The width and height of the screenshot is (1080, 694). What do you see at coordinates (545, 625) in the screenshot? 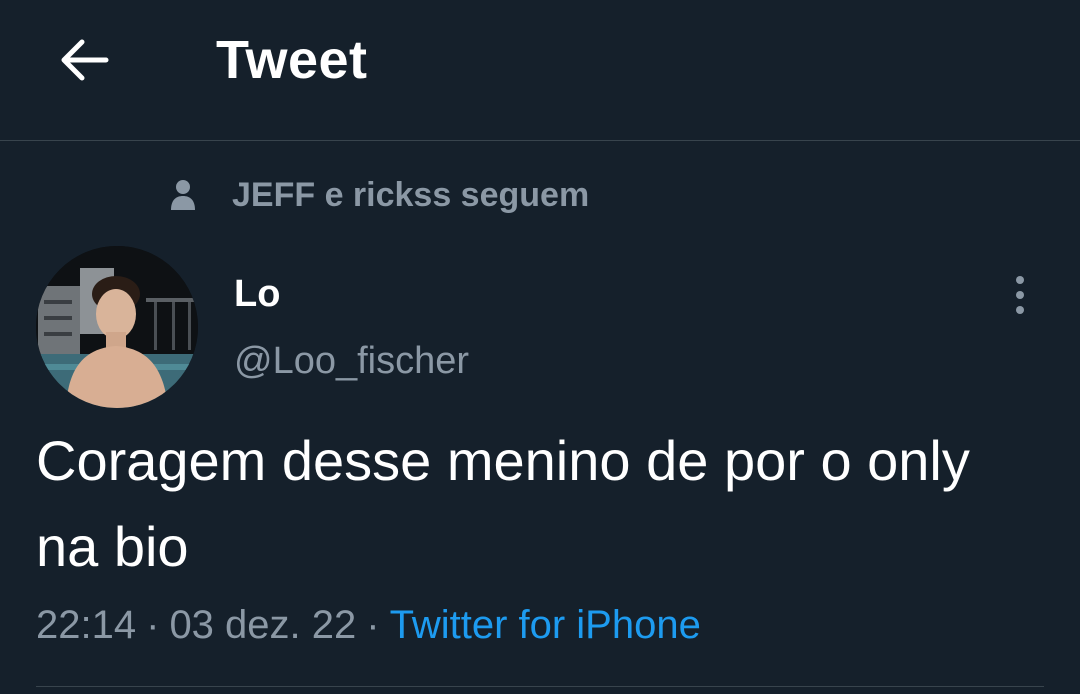
I see `tweet-source-link: Twitter for iPhone` at bounding box center [545, 625].